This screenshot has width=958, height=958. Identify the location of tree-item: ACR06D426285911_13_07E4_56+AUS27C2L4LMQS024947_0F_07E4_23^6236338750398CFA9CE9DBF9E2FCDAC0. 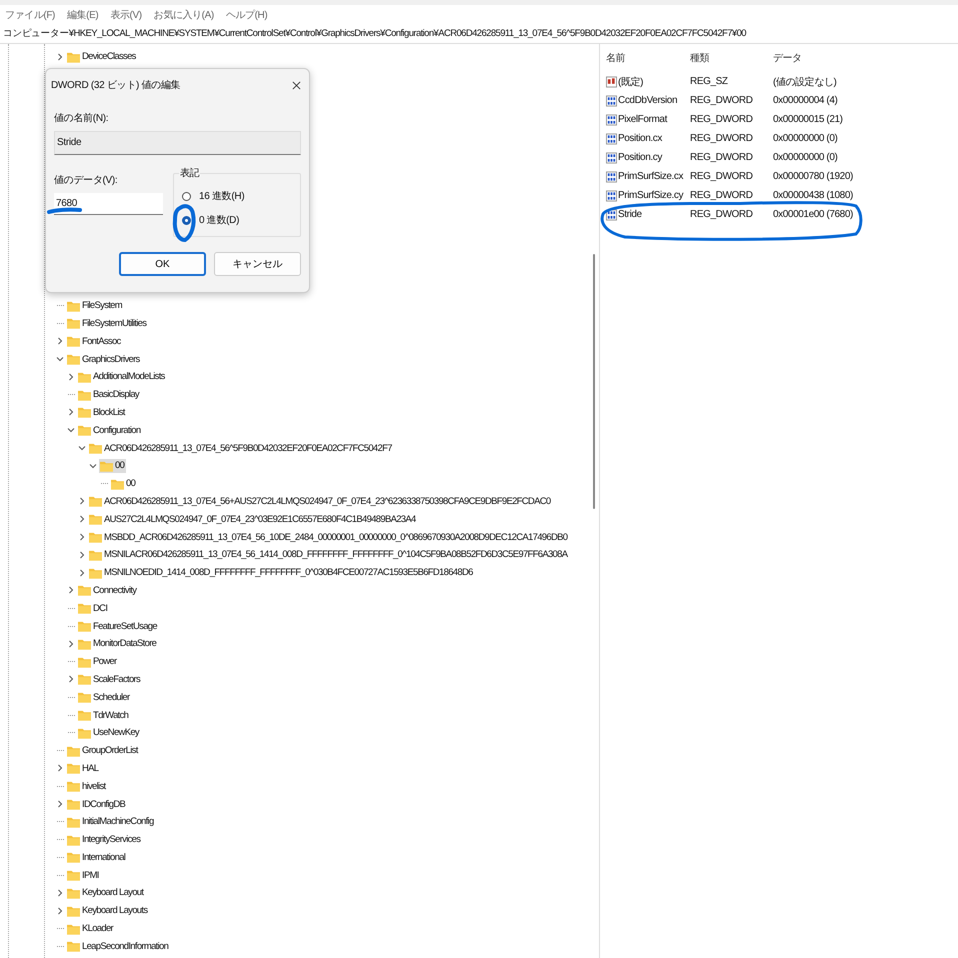
(327, 501).